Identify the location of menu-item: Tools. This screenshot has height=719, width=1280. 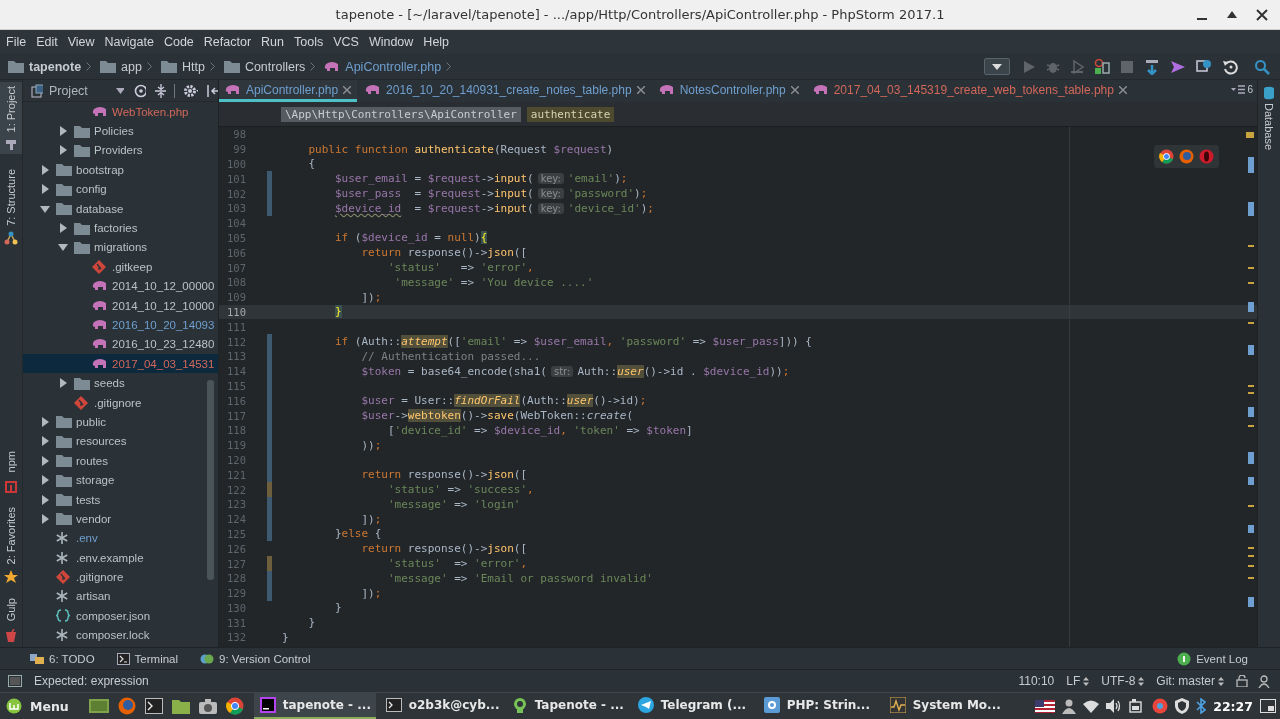
(309, 42).